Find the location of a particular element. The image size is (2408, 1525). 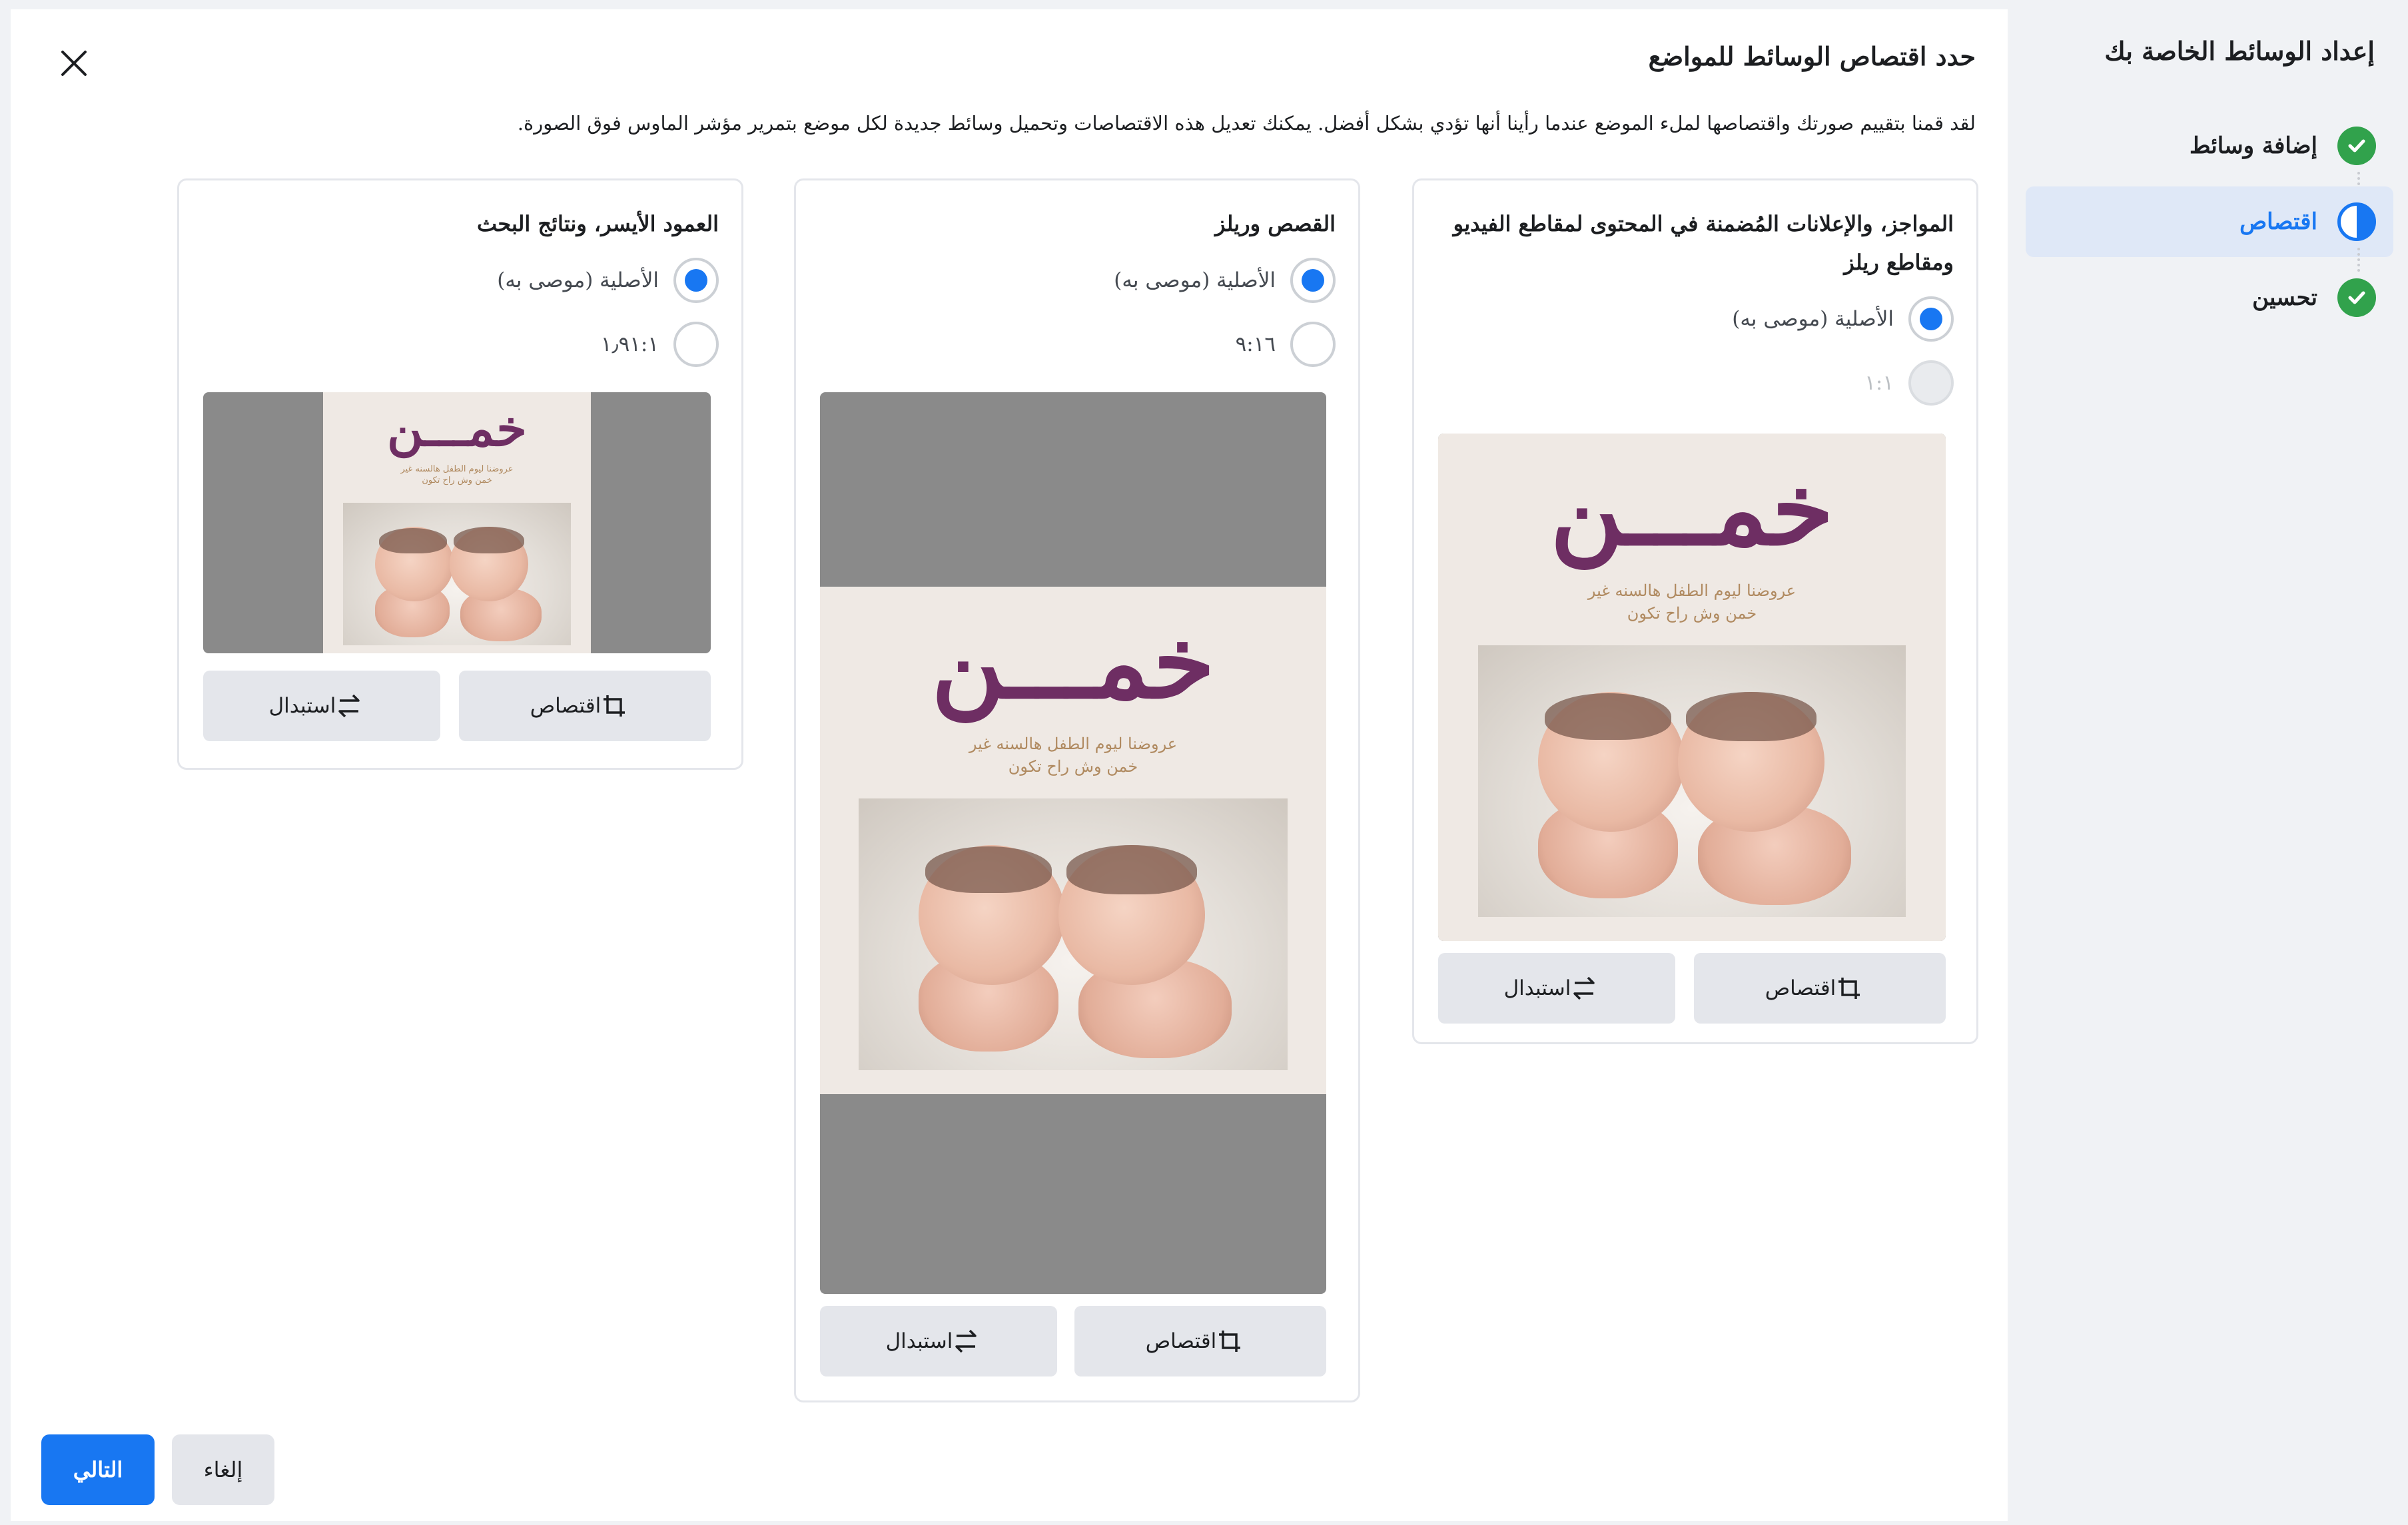

option-ratio: ١:١ is located at coordinates (1909, 383).